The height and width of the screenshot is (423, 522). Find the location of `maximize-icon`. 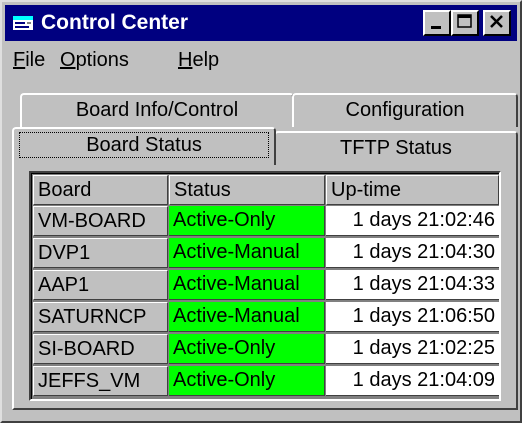

maximize-icon is located at coordinates (464, 21).